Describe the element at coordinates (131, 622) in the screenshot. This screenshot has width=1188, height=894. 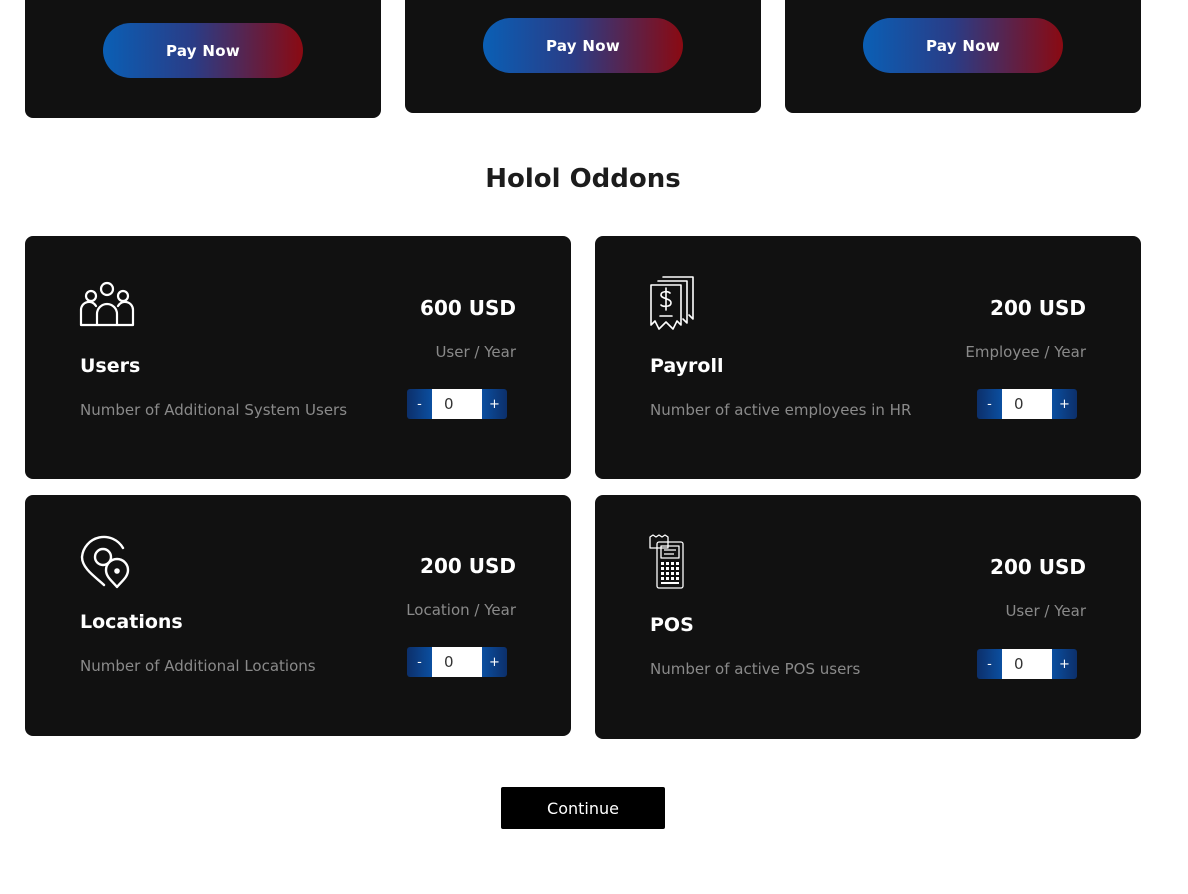
I see `addon-name: Locations` at that location.